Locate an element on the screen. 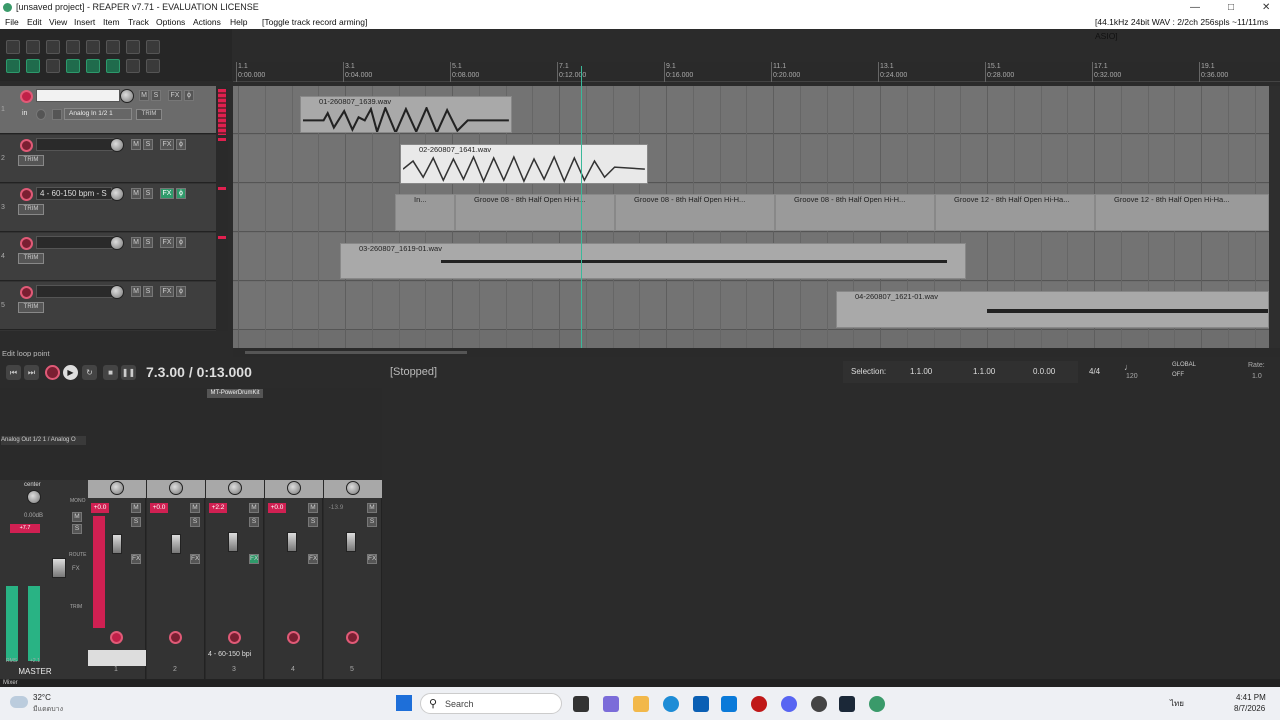 This screenshot has height=720, width=1280. minimize-button: — is located at coordinates (1195, 7).